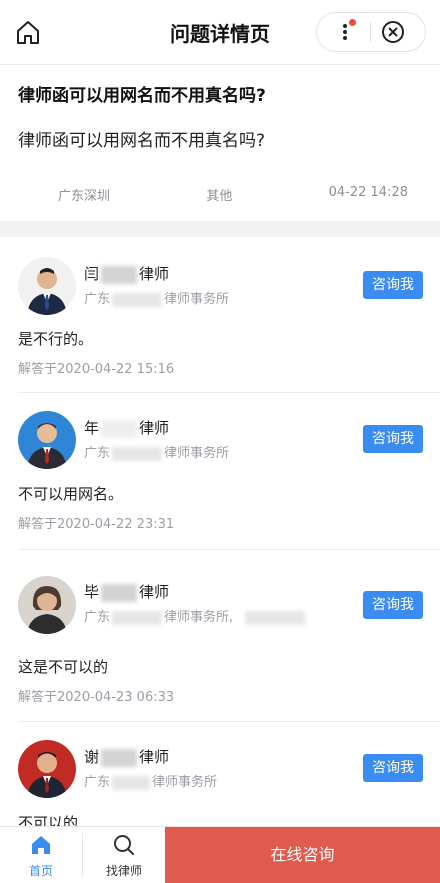 This screenshot has width=440, height=883. Describe the element at coordinates (96, 697) in the screenshot. I see `answer-time: 解答于2020-04-23 06:33` at that location.